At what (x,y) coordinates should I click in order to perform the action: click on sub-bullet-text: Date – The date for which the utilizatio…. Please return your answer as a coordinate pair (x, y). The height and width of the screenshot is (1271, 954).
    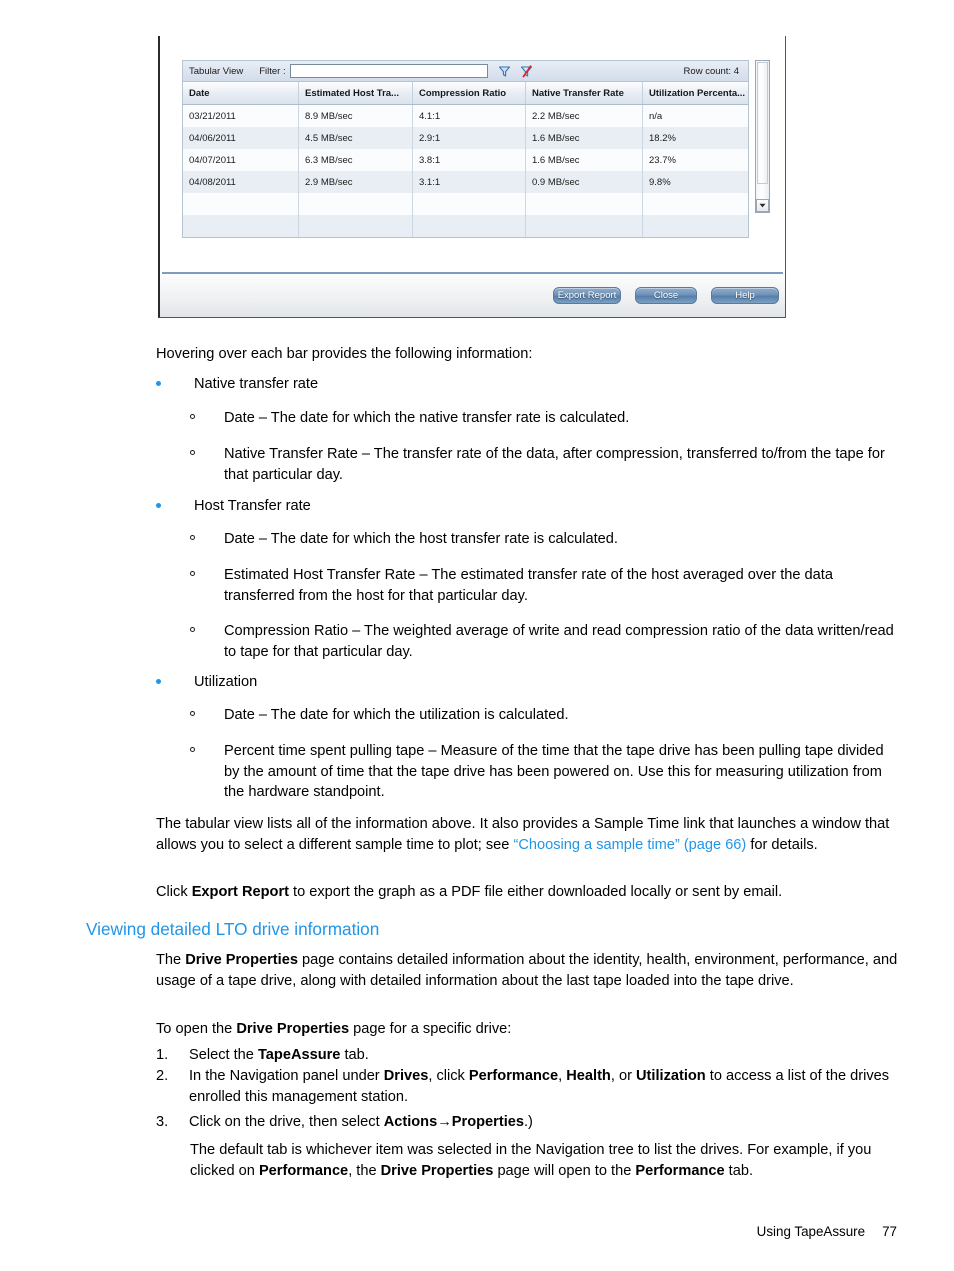
    Looking at the image, I should click on (396, 715).